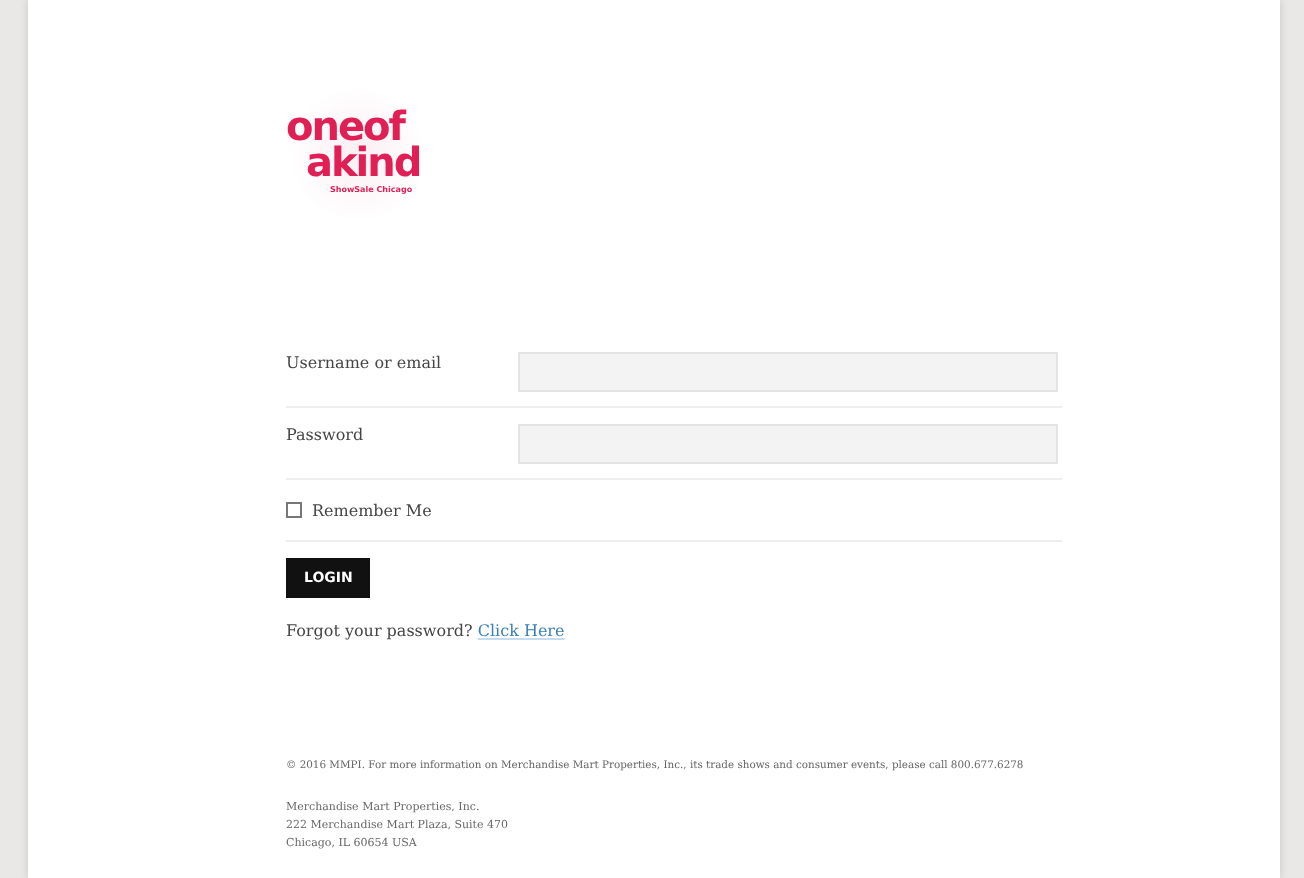 This screenshot has height=878, width=1304. I want to click on field-label: Username or email, so click(365, 363).